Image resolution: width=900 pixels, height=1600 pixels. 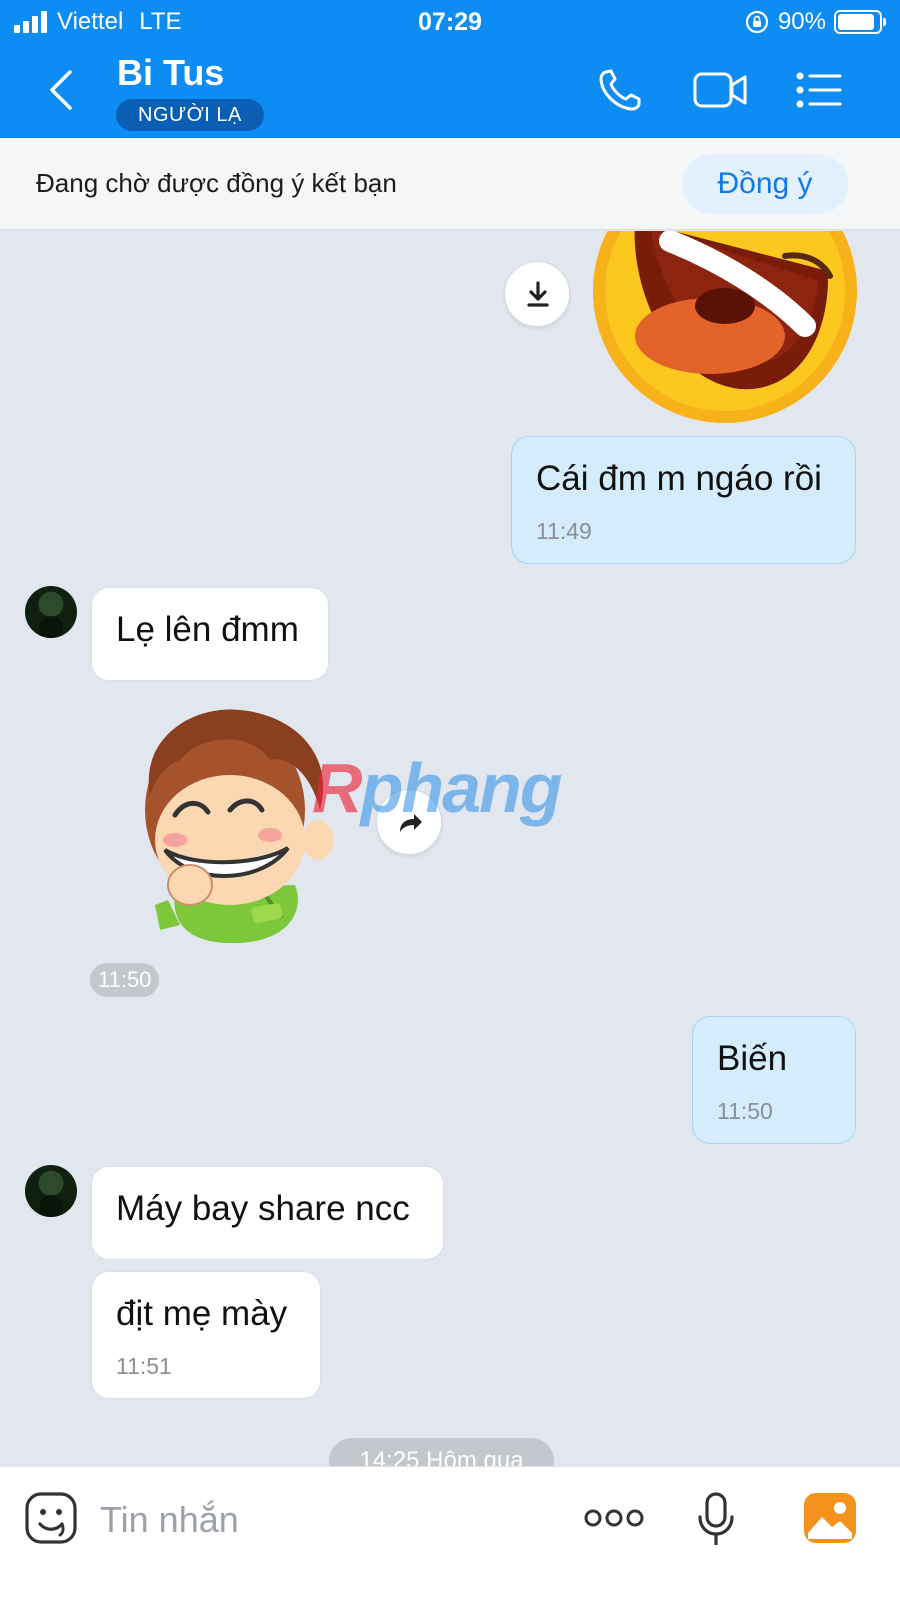 I want to click on outgoing-message: Biến 11:50, so click(x=774, y=1080).